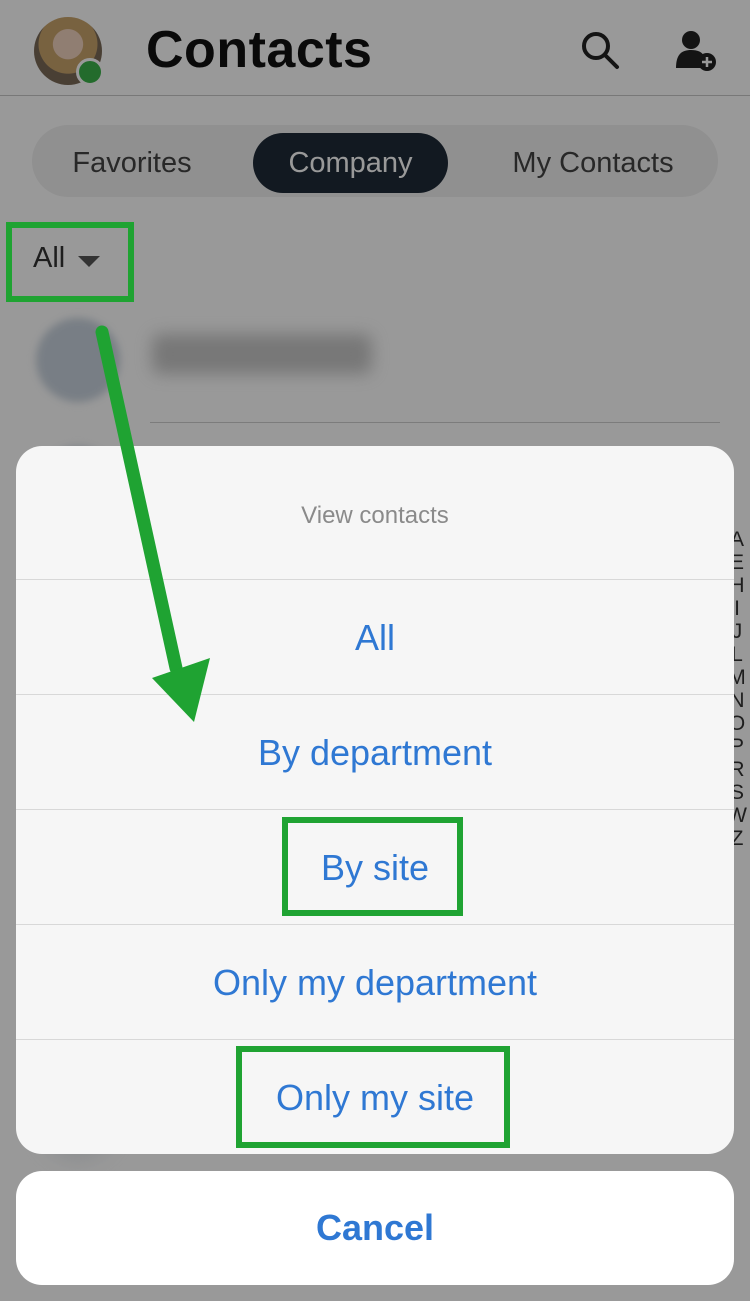  Describe the element at coordinates (152, 523) in the screenshot. I see `annotation-arrow` at that location.